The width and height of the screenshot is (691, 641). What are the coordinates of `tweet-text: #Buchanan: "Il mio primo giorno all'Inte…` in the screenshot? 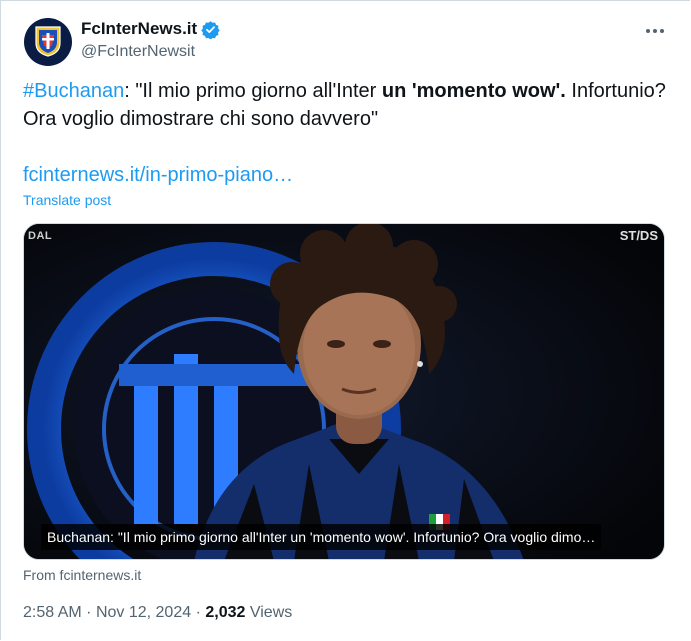 It's located at (348, 105).